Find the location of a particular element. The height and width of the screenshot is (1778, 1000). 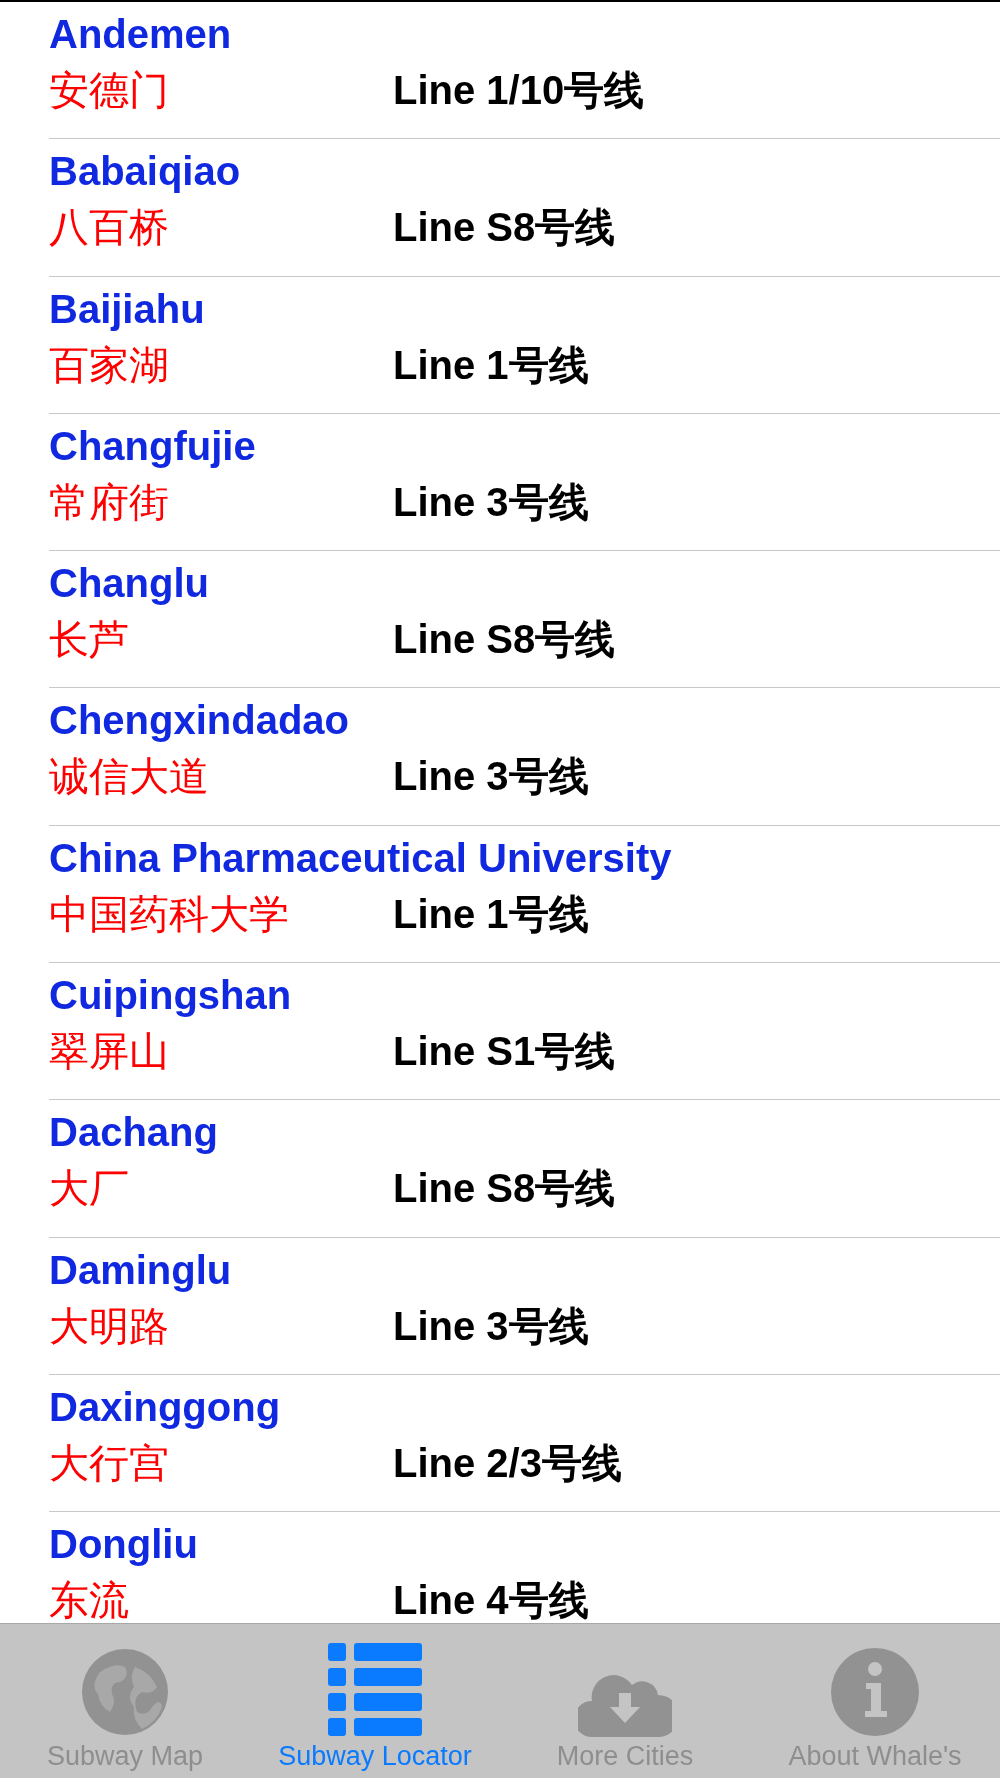

station-chinese-name: 大明路 is located at coordinates (109, 1326).